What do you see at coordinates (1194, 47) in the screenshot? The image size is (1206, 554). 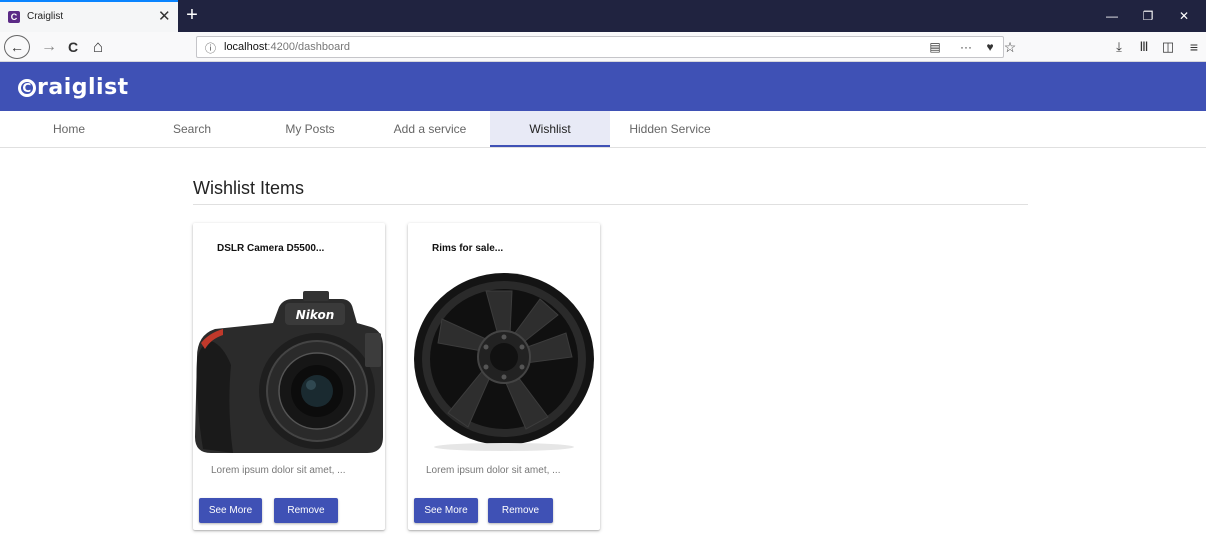 I see `menu-icon: ≡` at bounding box center [1194, 47].